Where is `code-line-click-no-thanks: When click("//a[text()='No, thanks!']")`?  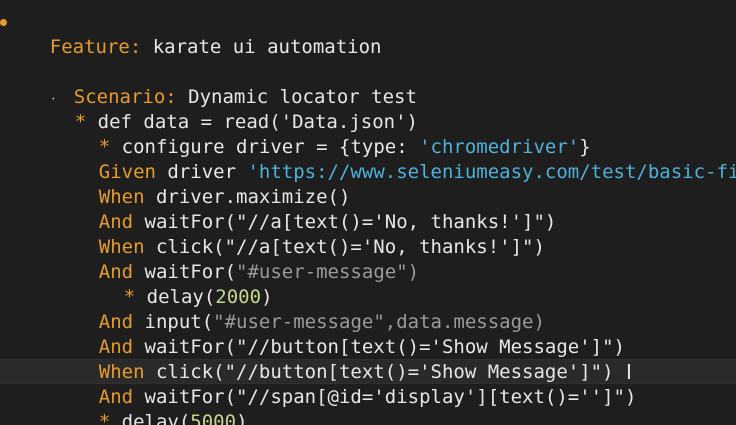
code-line-click-no-thanks: When click("//a[text()='No, thanks!']") is located at coordinates (299, 234).